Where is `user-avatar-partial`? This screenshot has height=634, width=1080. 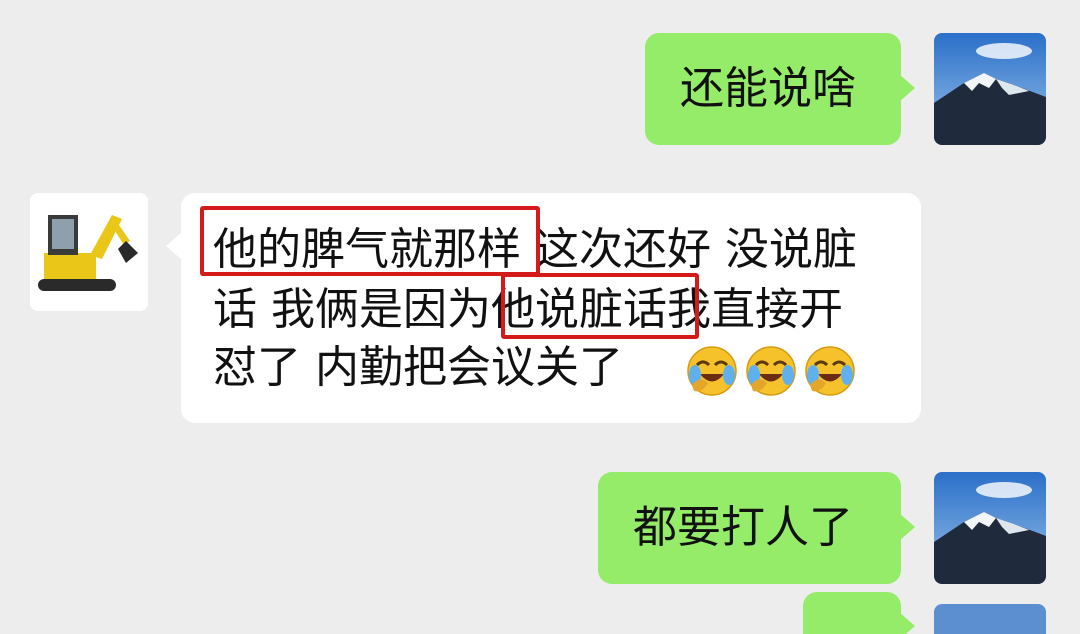
user-avatar-partial is located at coordinates (990, 619).